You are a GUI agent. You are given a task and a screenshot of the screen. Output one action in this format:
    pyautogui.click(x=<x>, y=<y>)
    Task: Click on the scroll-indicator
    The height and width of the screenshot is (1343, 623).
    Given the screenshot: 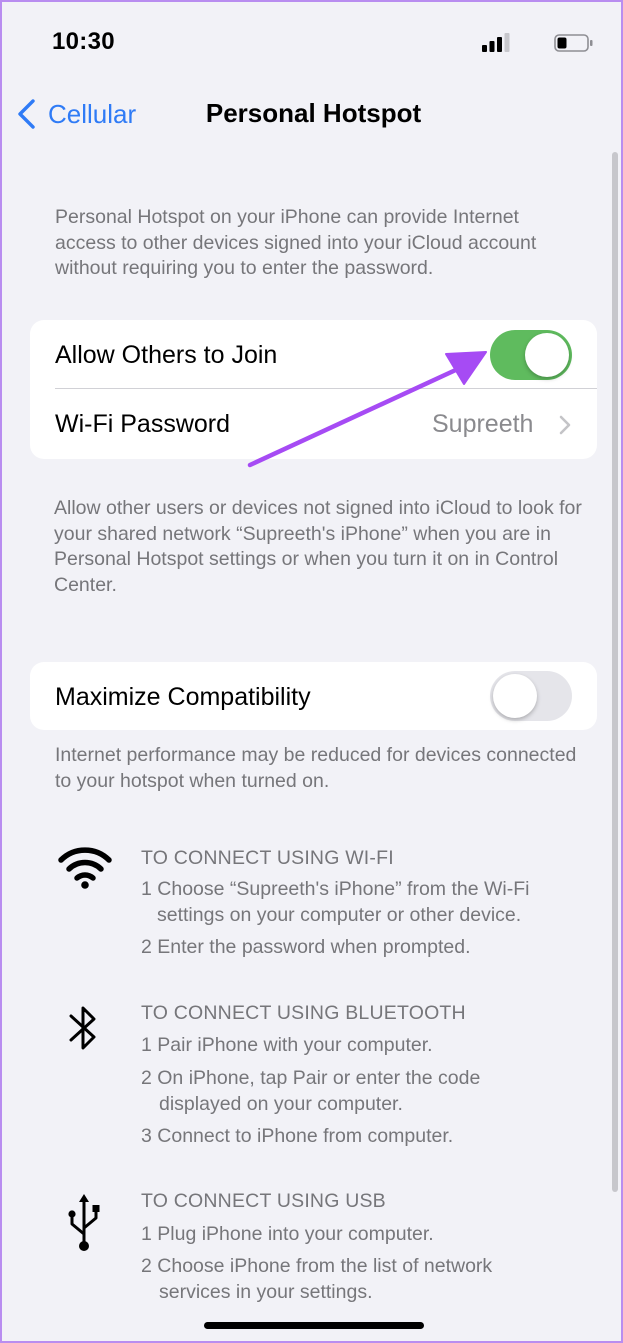 What is the action you would take?
    pyautogui.click(x=615, y=672)
    